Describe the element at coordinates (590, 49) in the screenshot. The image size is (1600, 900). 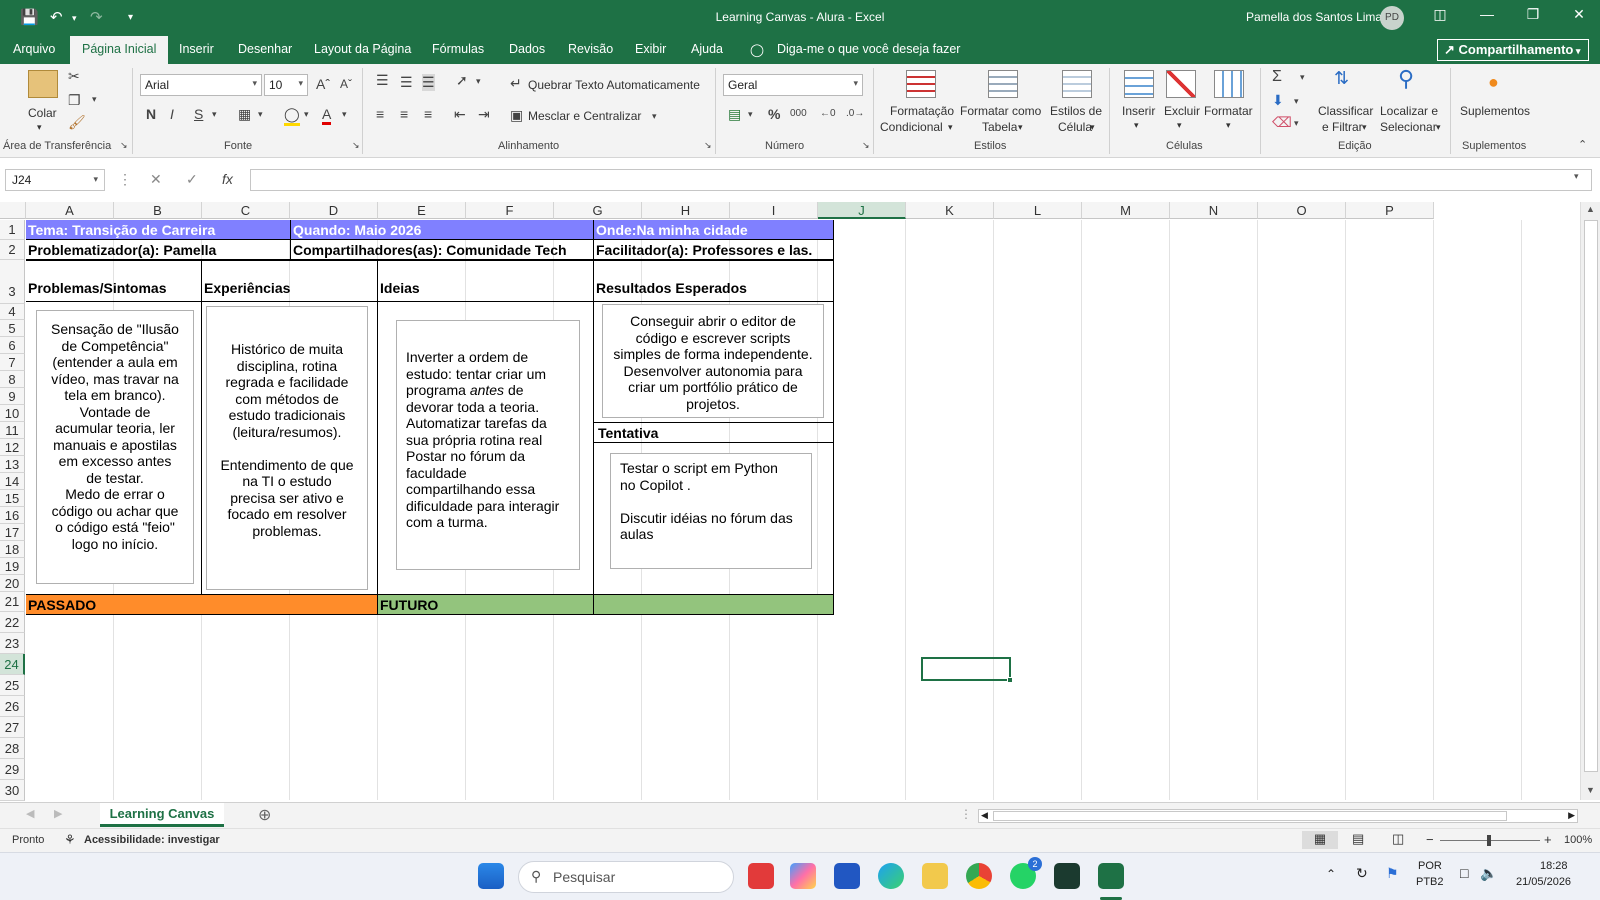
I see `tab-revisao: Revisão` at that location.